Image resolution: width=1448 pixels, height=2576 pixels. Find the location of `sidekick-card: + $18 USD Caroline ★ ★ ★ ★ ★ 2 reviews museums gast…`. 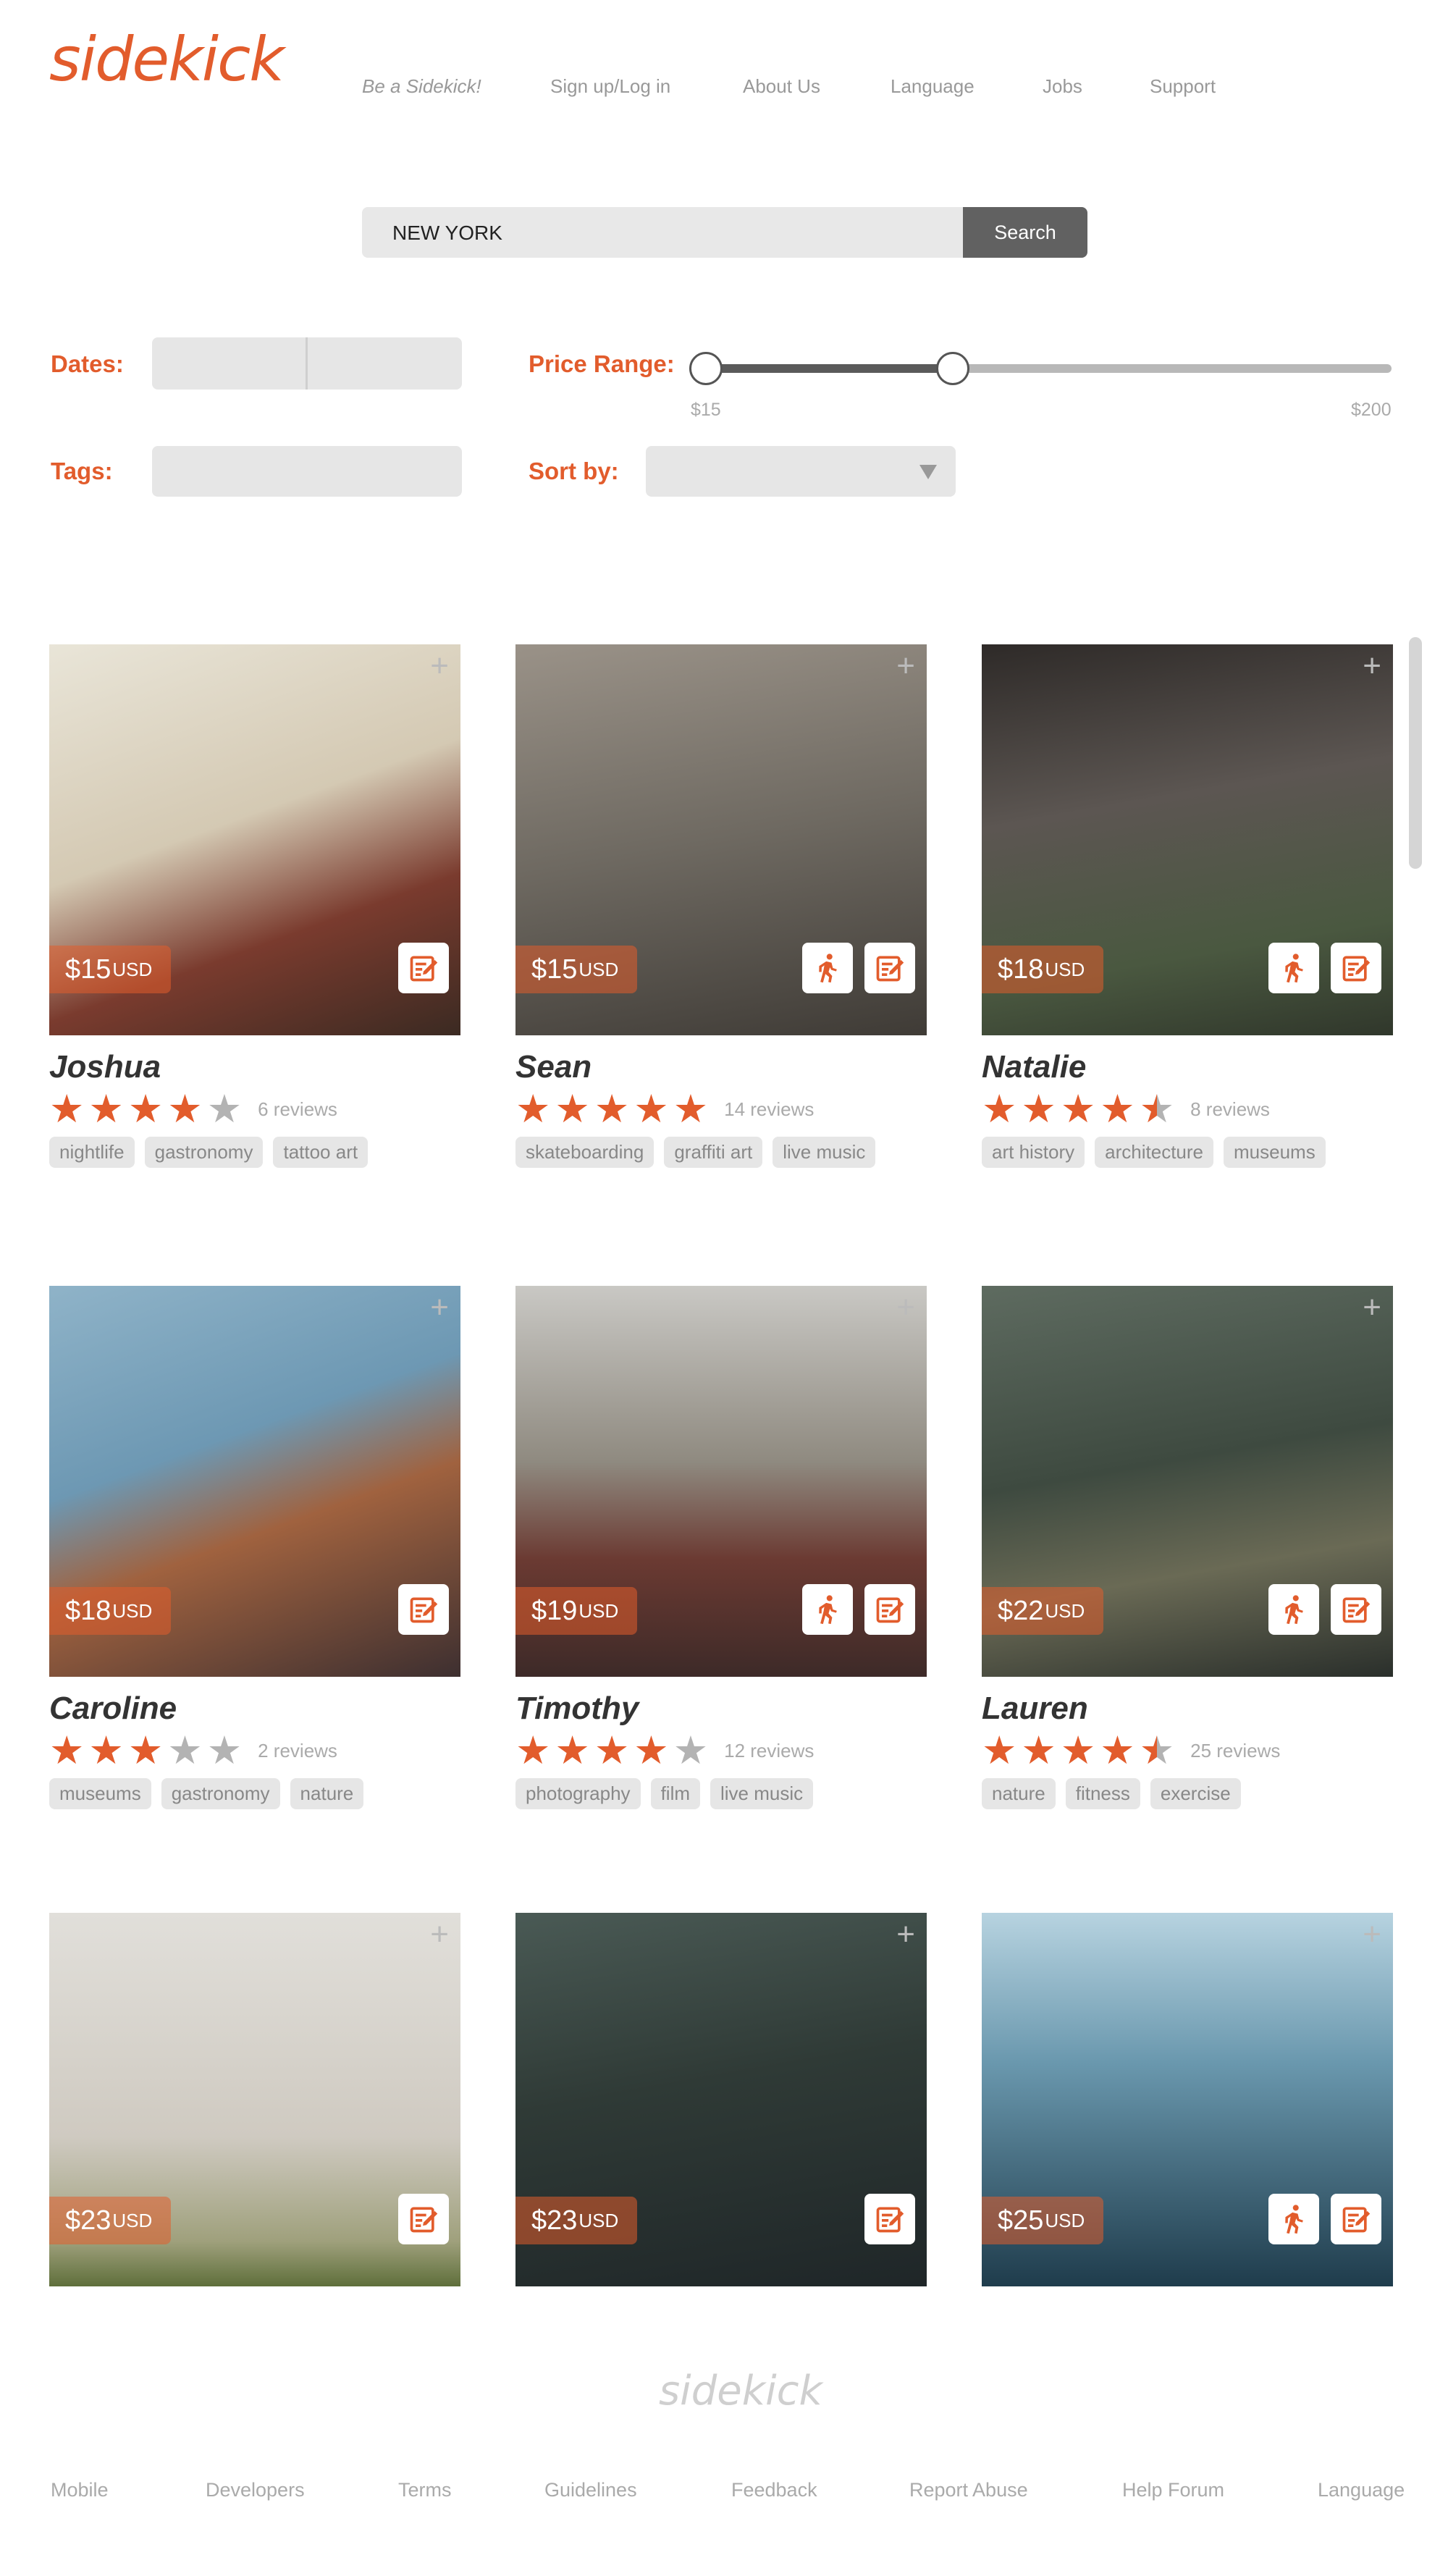

sidekick-card: + $18 USD Caroline ★ ★ ★ ★ ★ 2 reviews museums gast… is located at coordinates (254, 1548).